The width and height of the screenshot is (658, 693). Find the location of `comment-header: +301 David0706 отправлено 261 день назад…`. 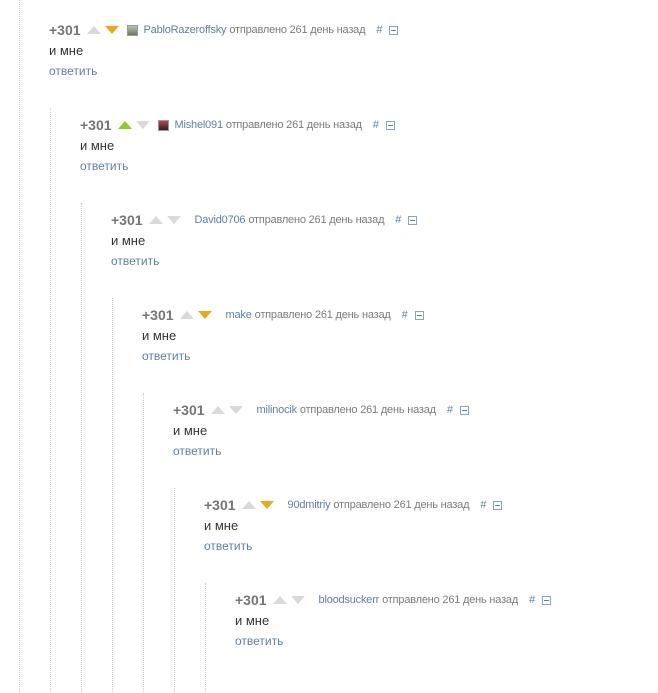

comment-header: +301 David0706 отправлено 261 день назад… is located at coordinates (264, 220).